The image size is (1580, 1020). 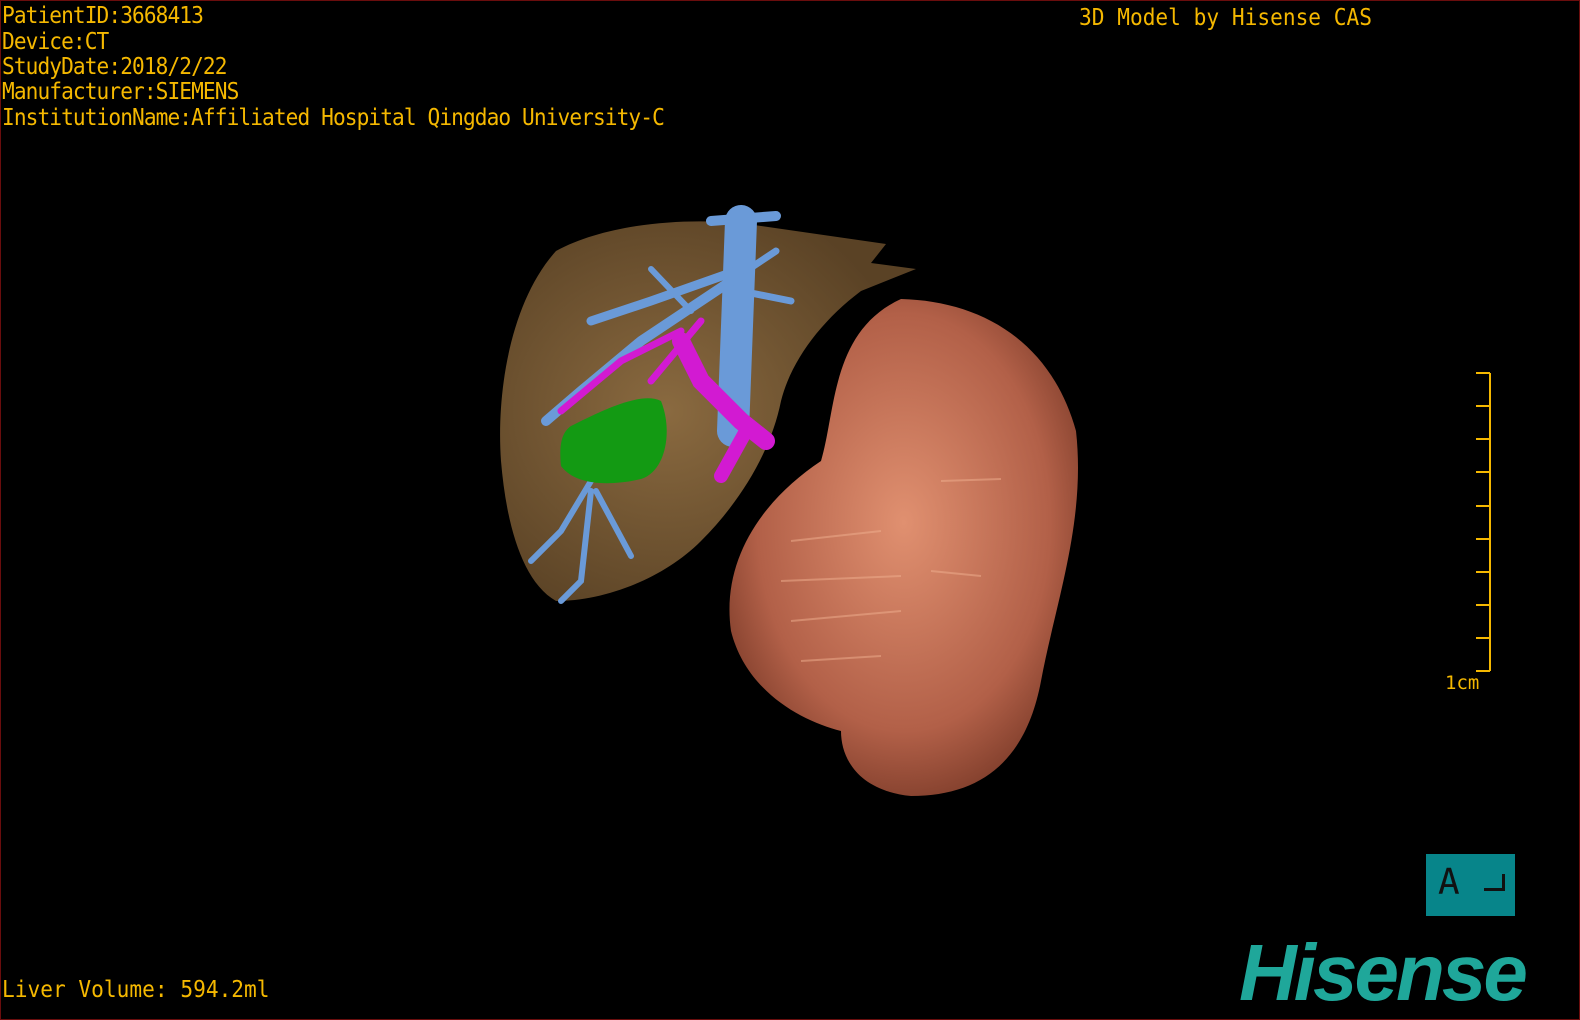 What do you see at coordinates (1226, 18) in the screenshot?
I see `model-credit: 3D Model by Hisense CAS` at bounding box center [1226, 18].